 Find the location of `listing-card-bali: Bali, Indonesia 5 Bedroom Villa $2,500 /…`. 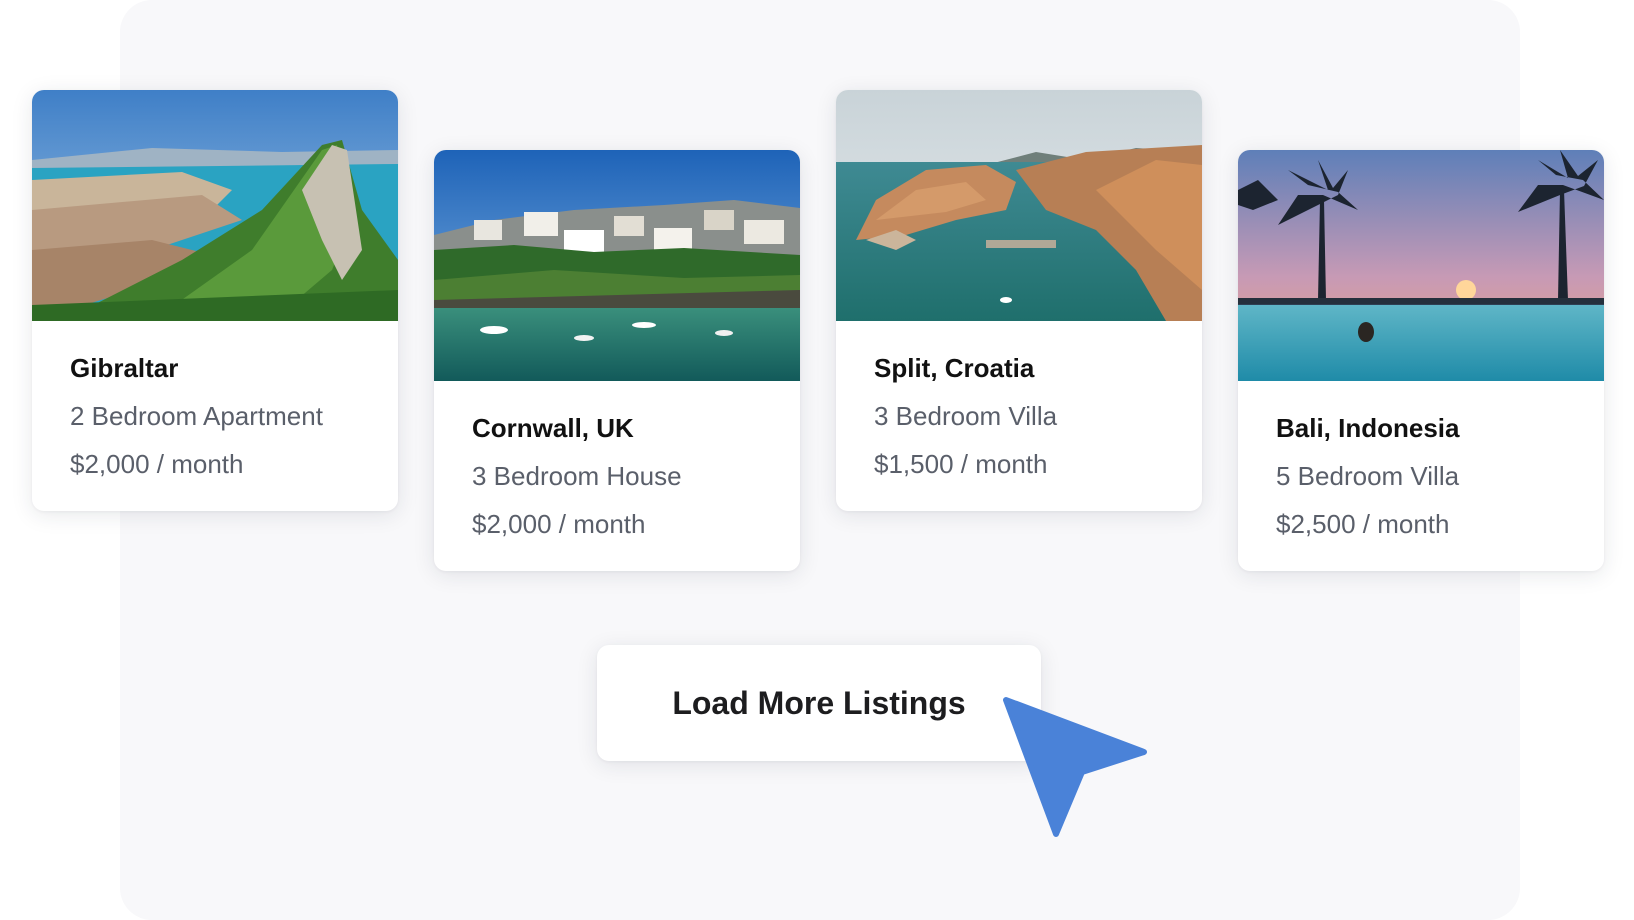

listing-card-bali: Bali, Indonesia 5 Bedroom Villa $2,500 /… is located at coordinates (1421, 360).